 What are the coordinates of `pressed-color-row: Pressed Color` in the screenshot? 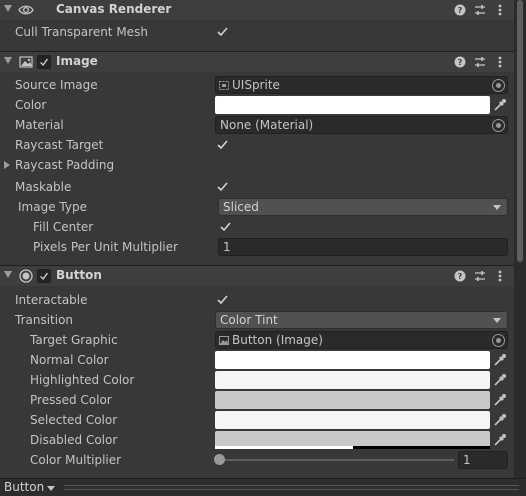 It's located at (257, 400).